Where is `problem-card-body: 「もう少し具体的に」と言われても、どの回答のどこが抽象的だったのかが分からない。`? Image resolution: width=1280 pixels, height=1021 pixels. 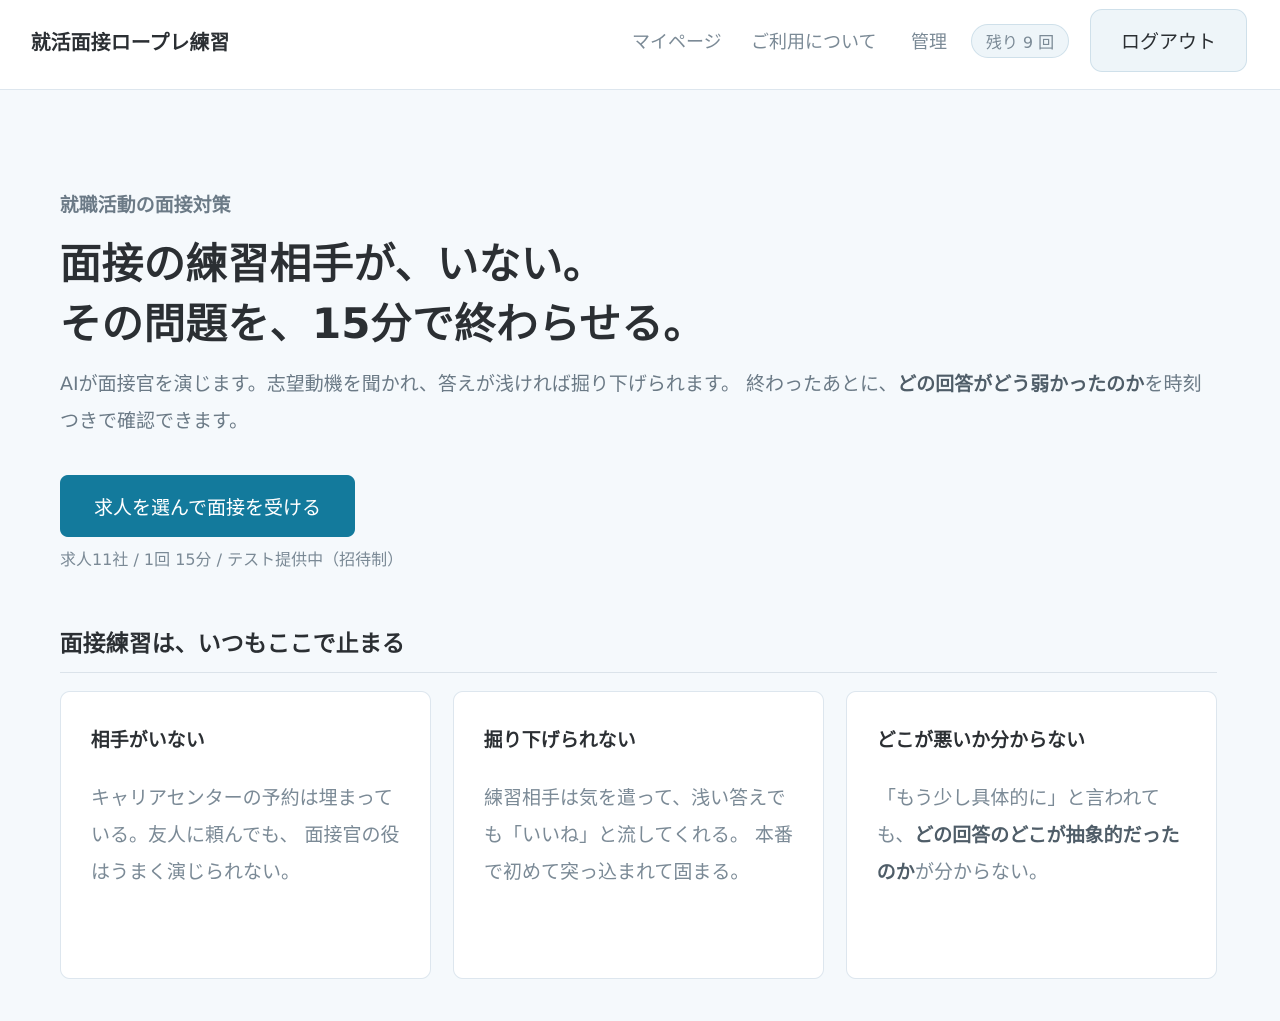
problem-card-body: 「もう少し具体的に」と言われても、どの回答のどこが抽象的だったのかが分からない。 is located at coordinates (1031, 835).